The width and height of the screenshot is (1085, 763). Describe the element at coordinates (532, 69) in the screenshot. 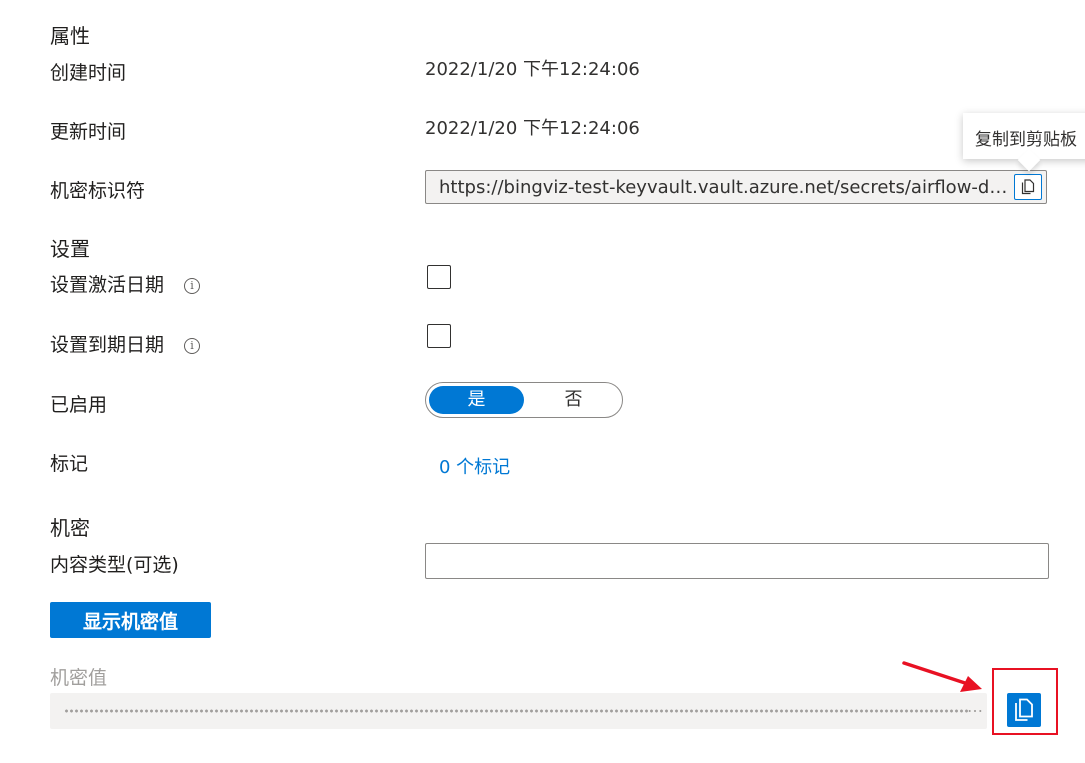

I see `created-time-value: 2022/1/20 下午12:24:06` at that location.